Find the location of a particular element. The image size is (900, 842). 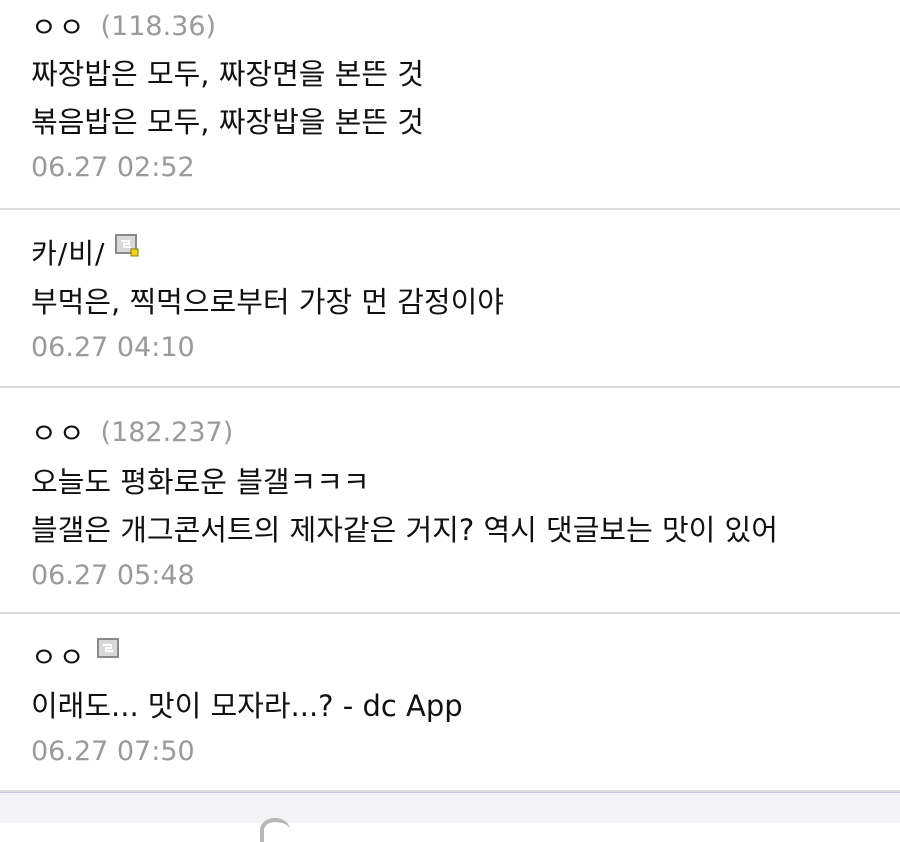

bottom-toolbar is located at coordinates (450, 817).